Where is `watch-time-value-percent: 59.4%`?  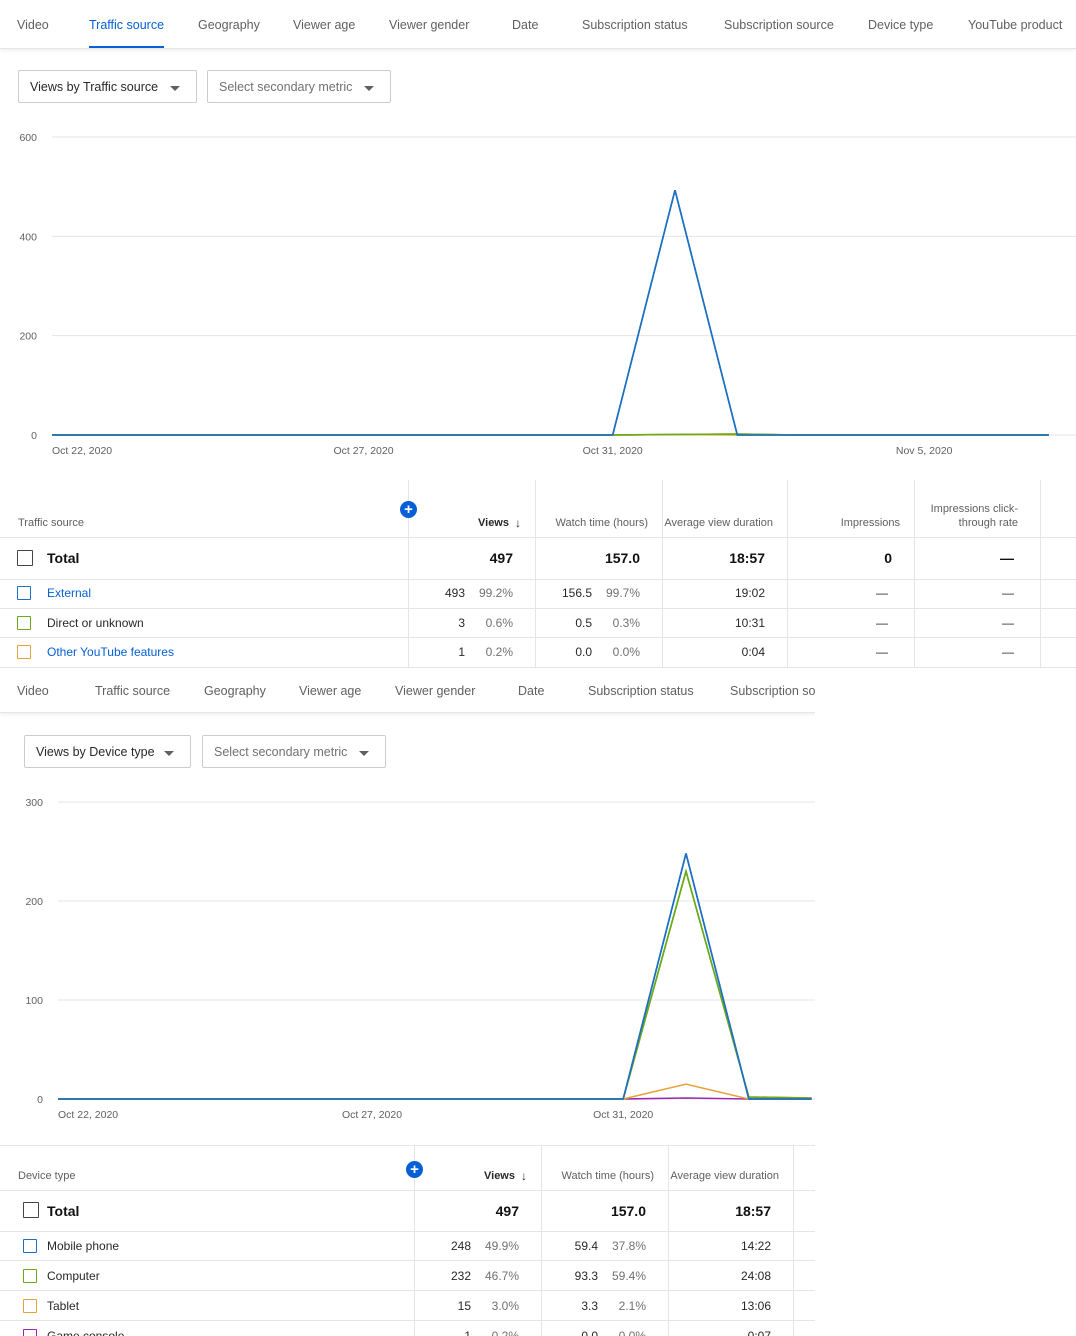 watch-time-value-percent: 59.4% is located at coordinates (629, 1275).